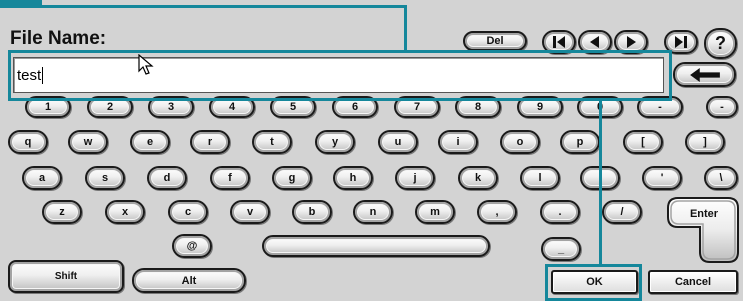 This screenshot has height=301, width=743. I want to click on enter-key: Enter, so click(703, 230).